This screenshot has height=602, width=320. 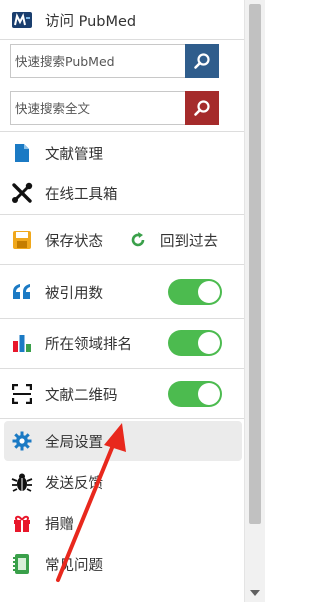 What do you see at coordinates (122, 240) in the screenshot?
I see `state-row: 保存状态 回到过去` at bounding box center [122, 240].